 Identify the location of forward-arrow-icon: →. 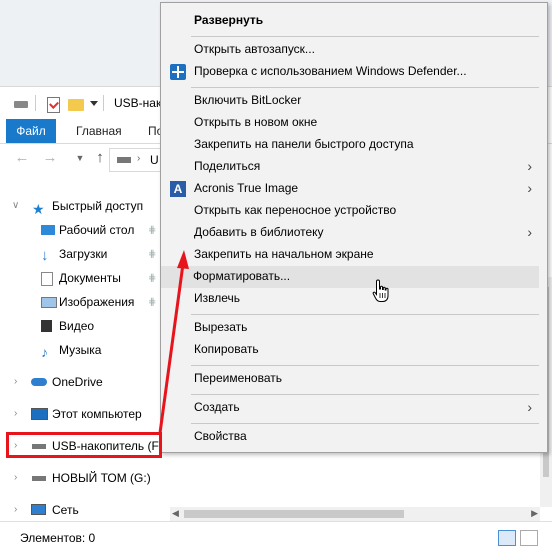
(50, 158).